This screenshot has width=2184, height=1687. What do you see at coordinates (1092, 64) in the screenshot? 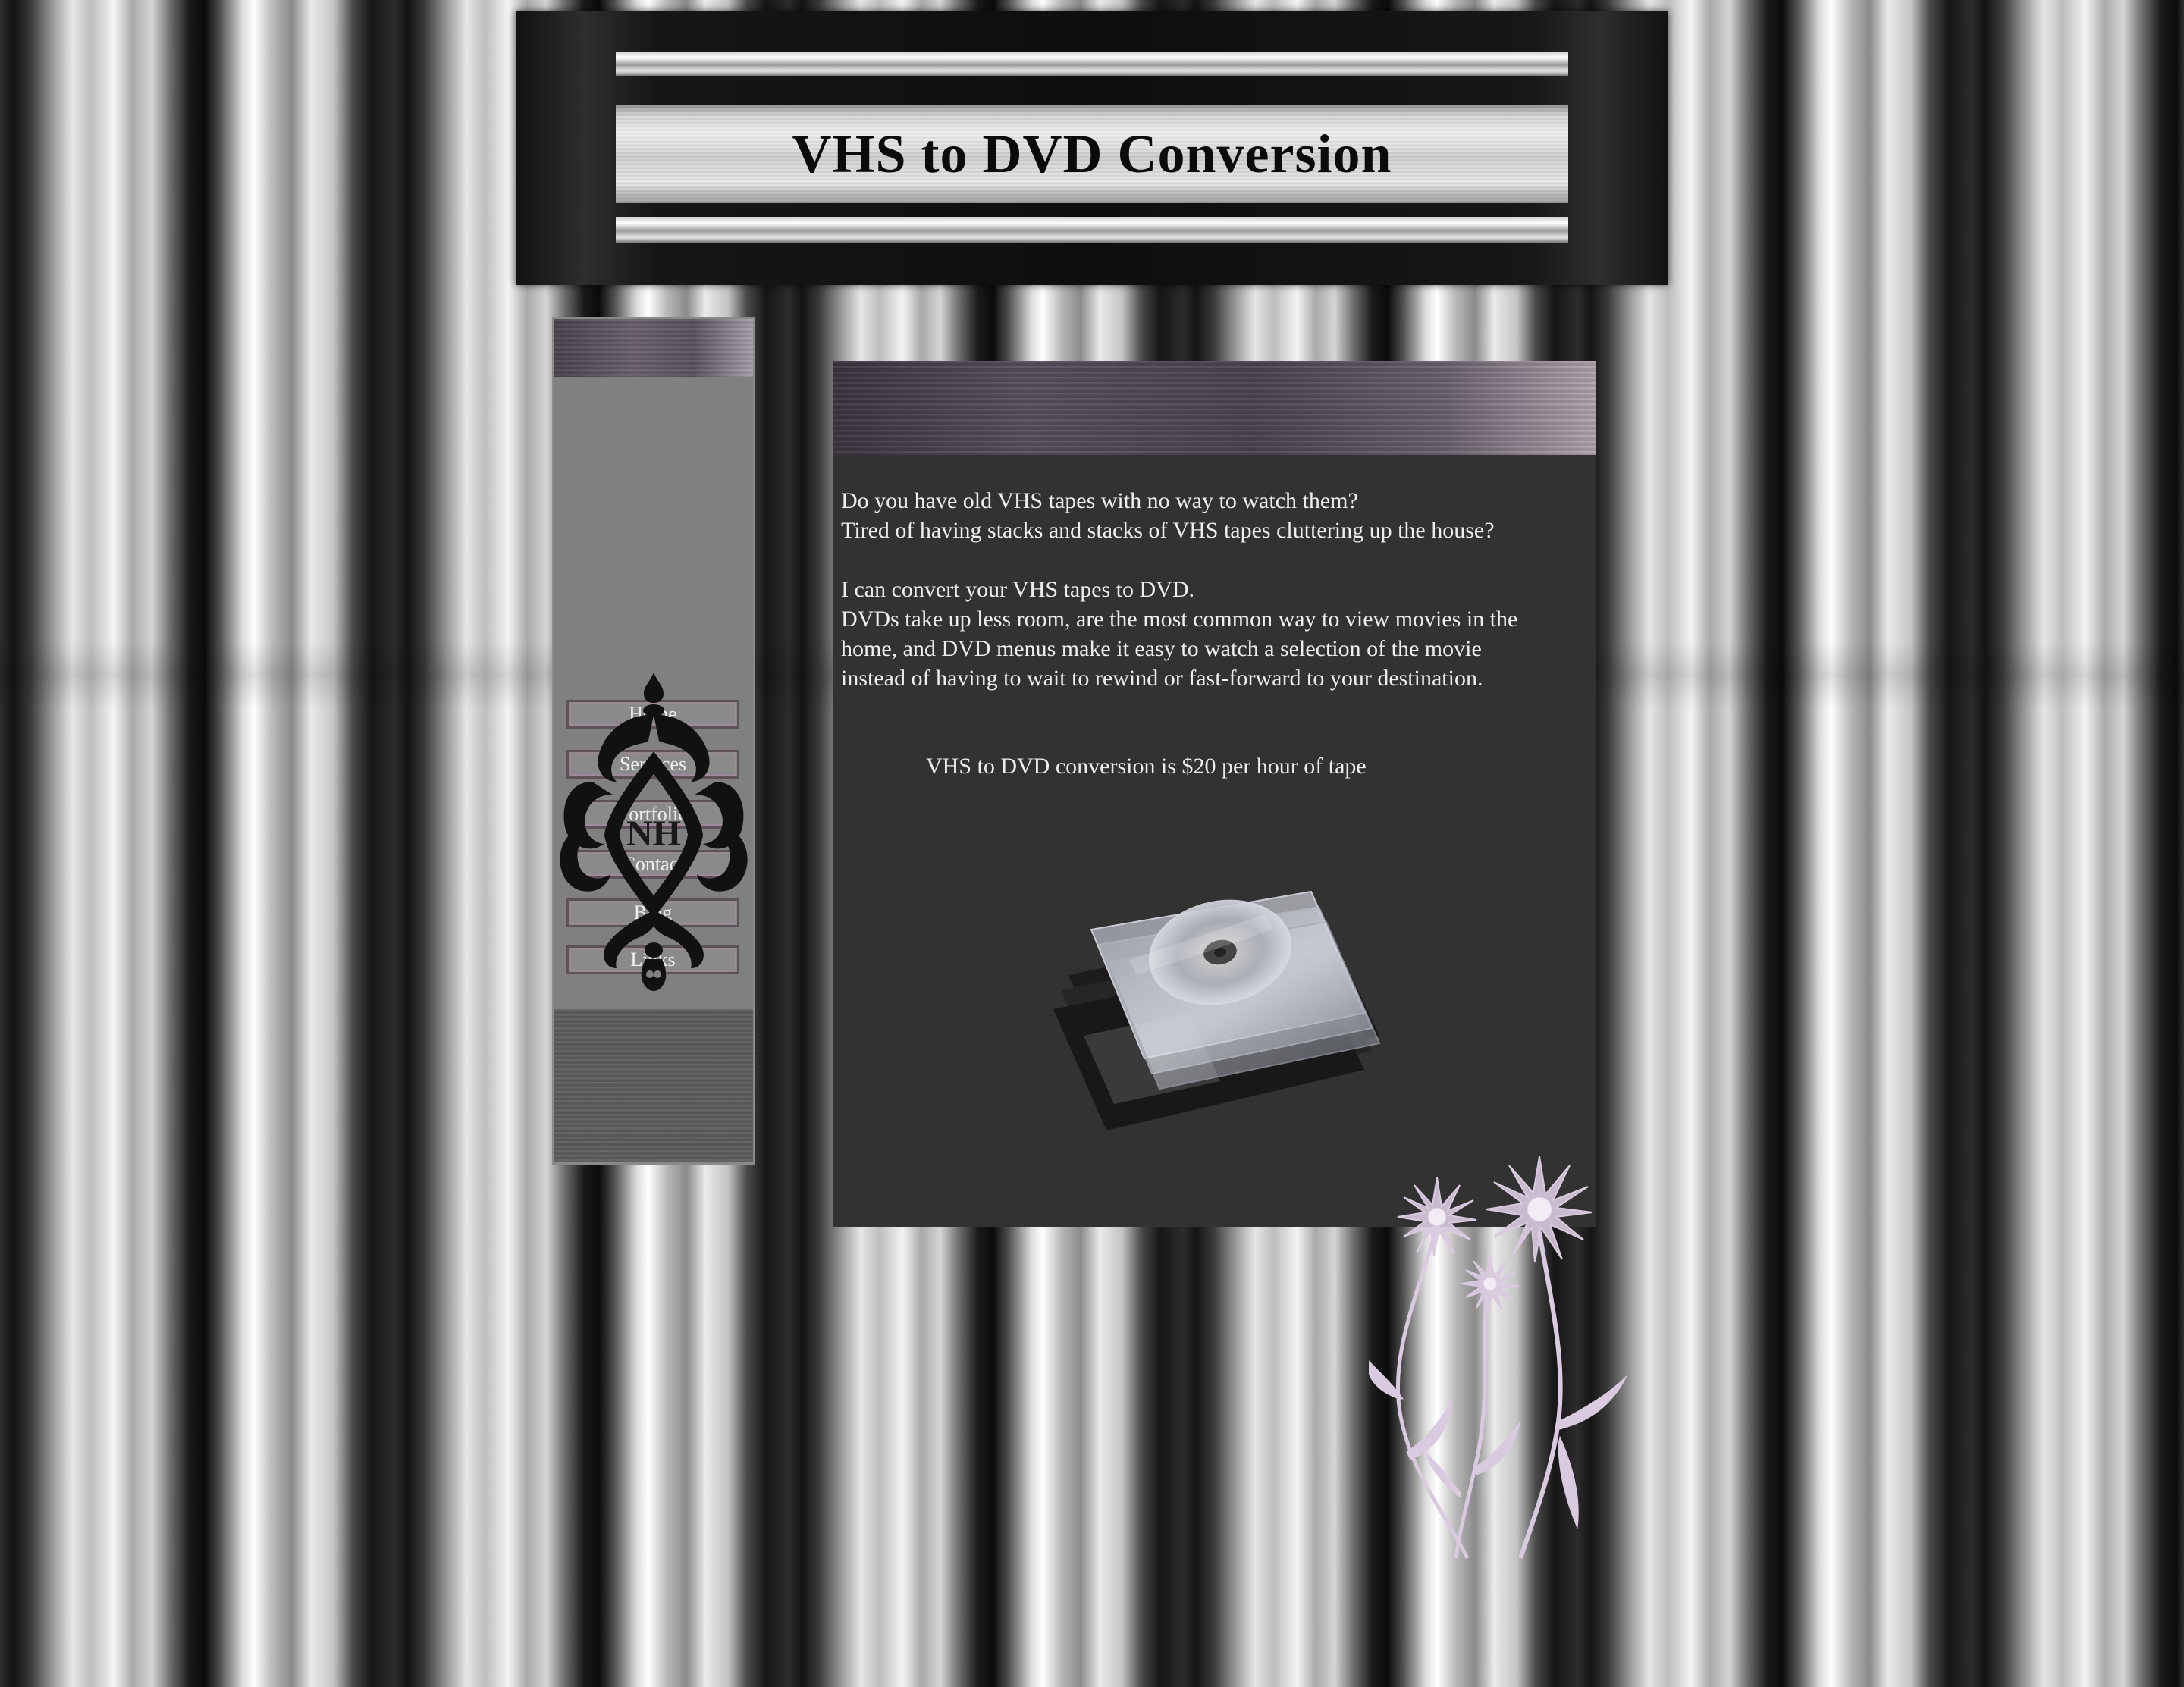
I see `header-stripe-top` at bounding box center [1092, 64].